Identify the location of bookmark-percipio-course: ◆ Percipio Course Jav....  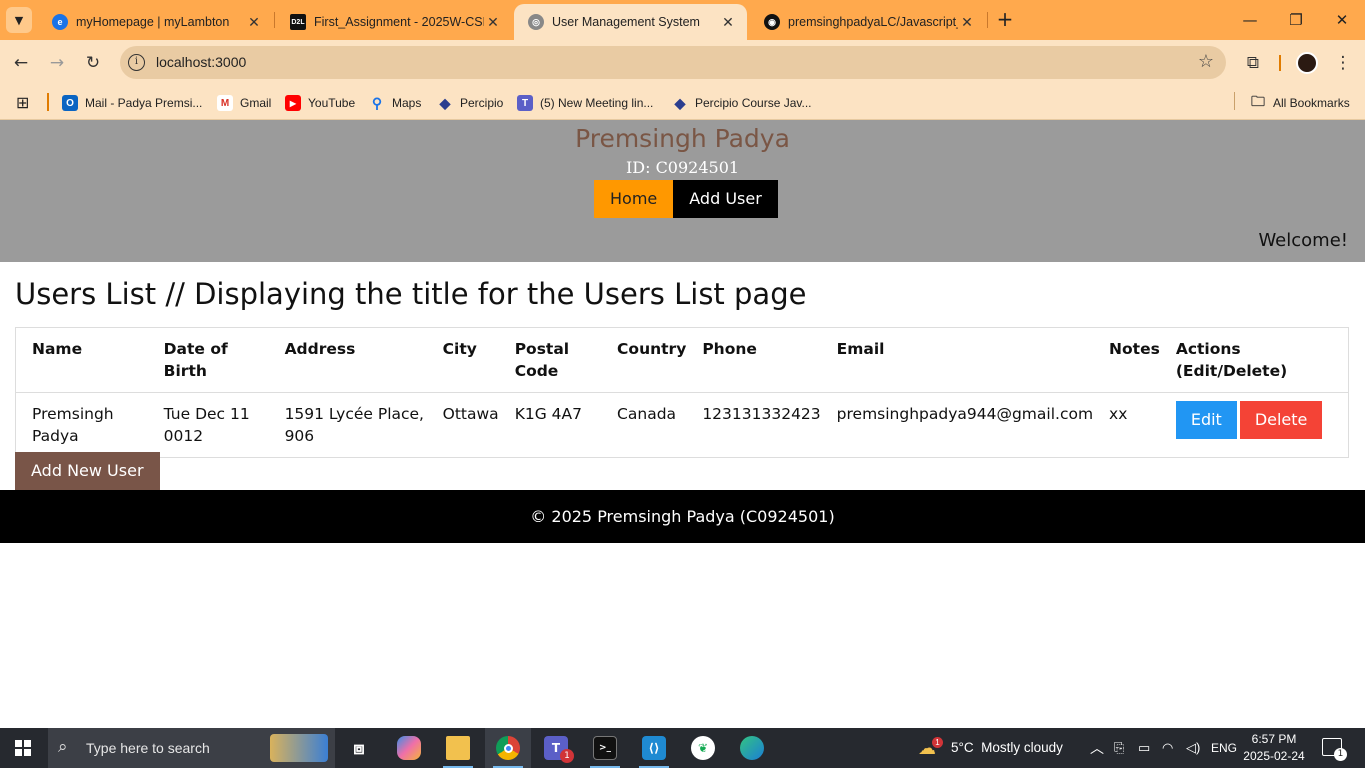
(742, 103).